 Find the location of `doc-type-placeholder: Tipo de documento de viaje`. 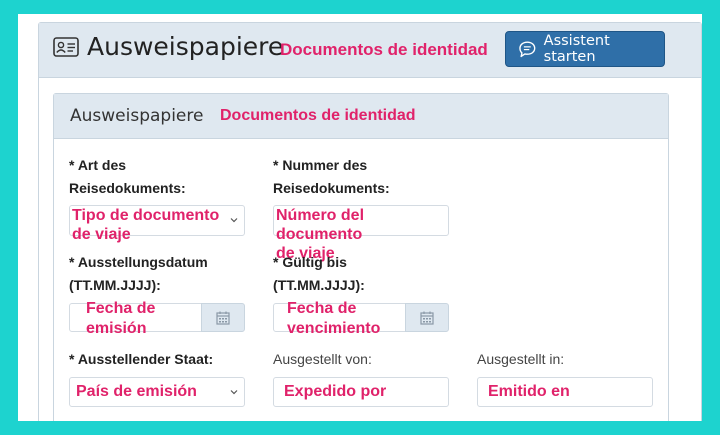

doc-type-placeholder: Tipo de documento de viaje is located at coordinates (146, 225).